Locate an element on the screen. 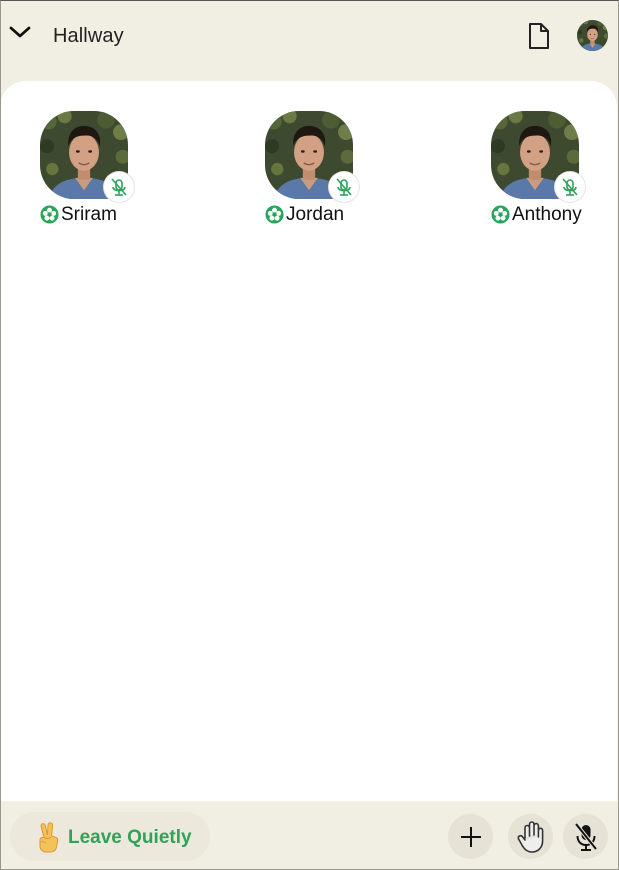  room-title: Hallway is located at coordinates (88, 36).